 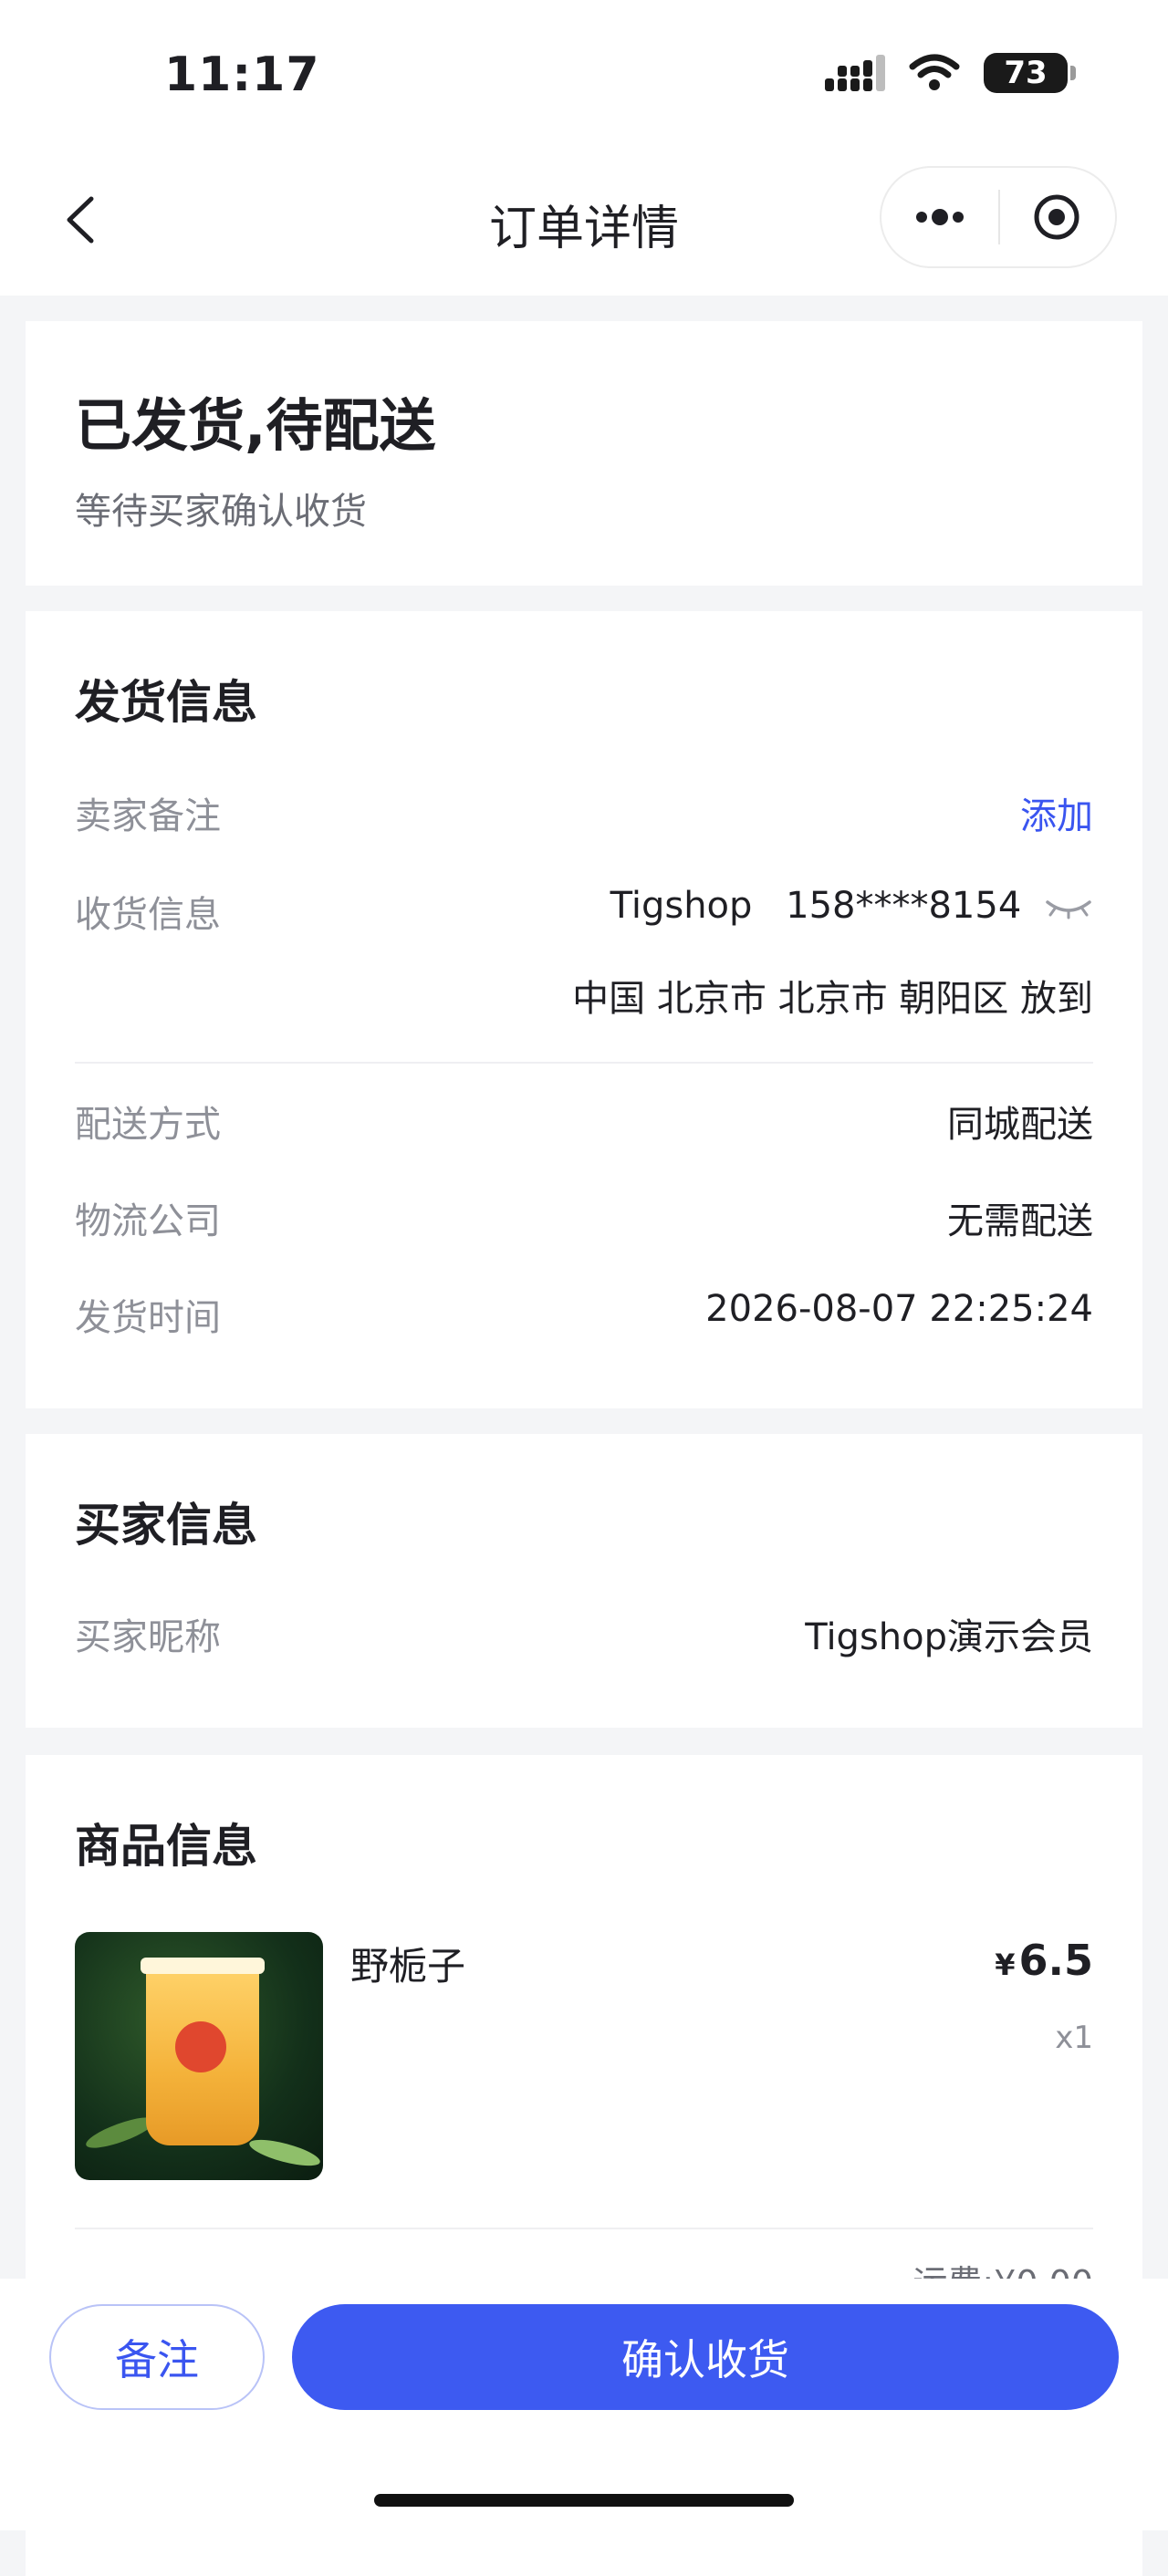 I want to click on cup-rim-graphic, so click(x=203, y=1966).